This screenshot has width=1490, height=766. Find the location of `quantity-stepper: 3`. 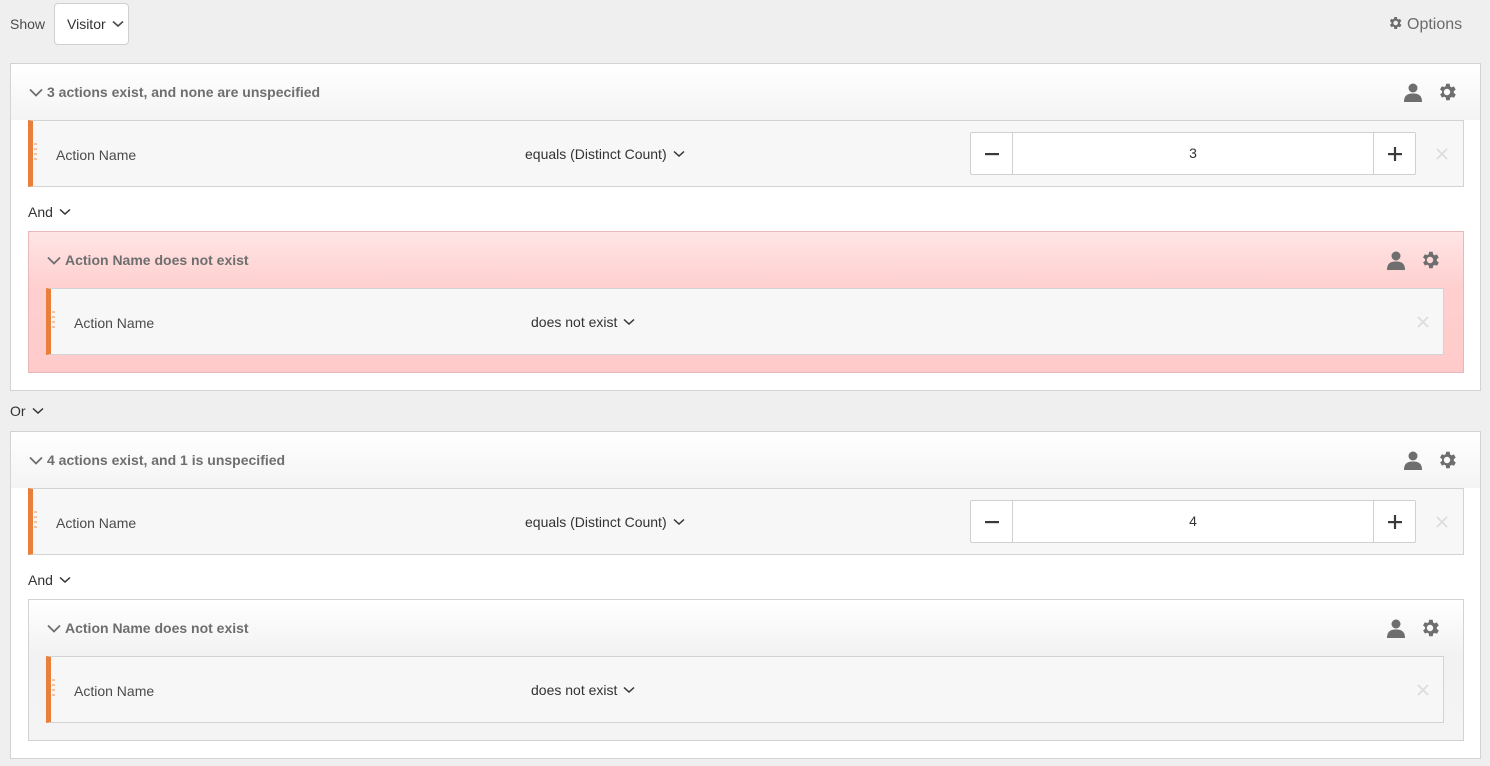

quantity-stepper: 3 is located at coordinates (1193, 153).